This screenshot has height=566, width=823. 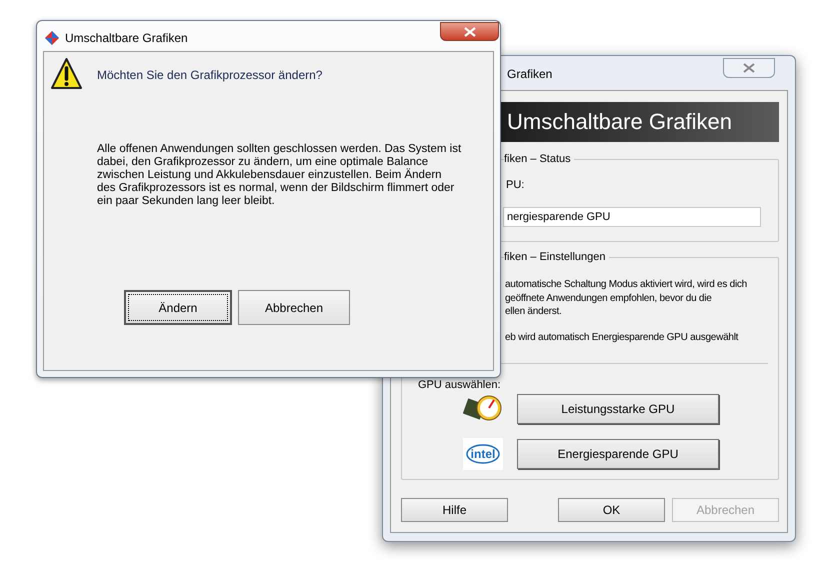 What do you see at coordinates (621, 337) in the screenshot?
I see `auto-select-note: eb wird automatisch Energiesparende GPU ausgewählt` at bounding box center [621, 337].